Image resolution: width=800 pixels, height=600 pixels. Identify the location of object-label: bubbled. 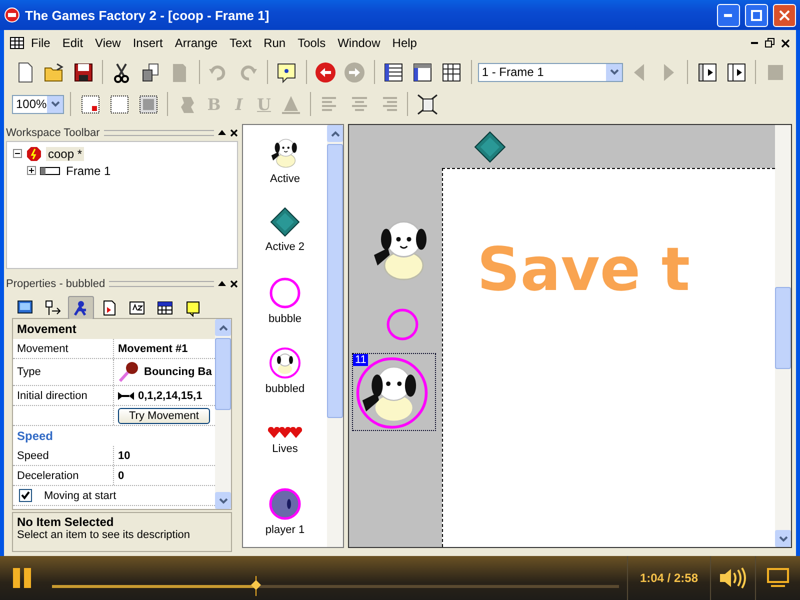
(285, 389).